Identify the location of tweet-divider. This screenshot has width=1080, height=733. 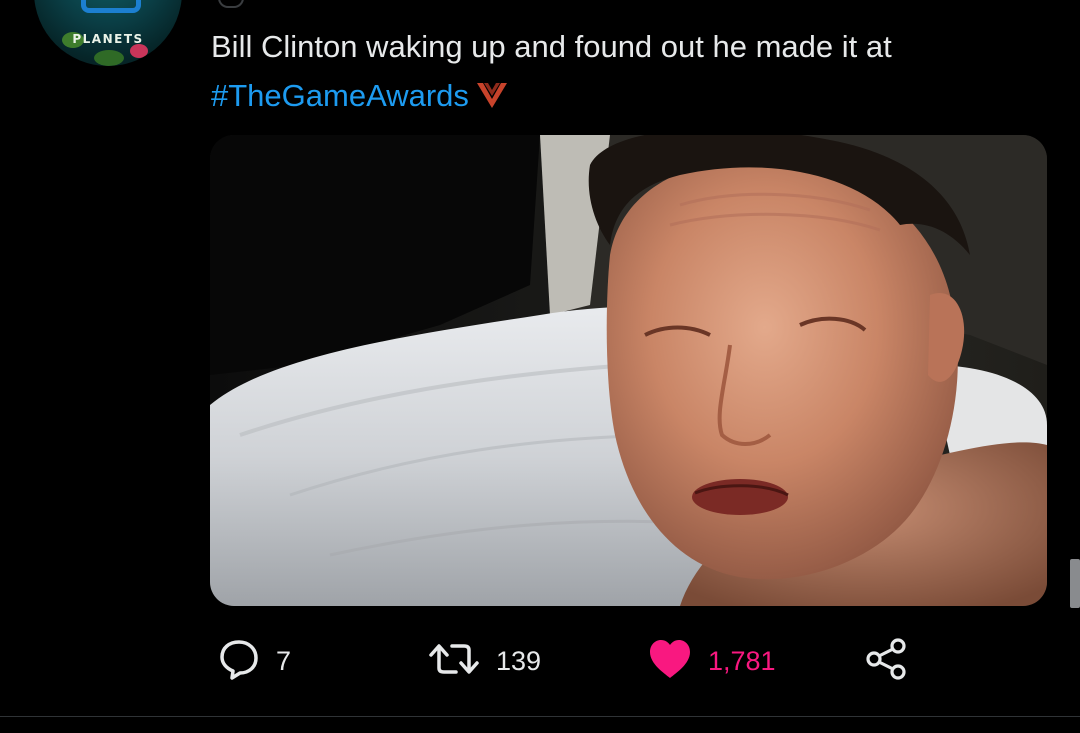
(540, 716).